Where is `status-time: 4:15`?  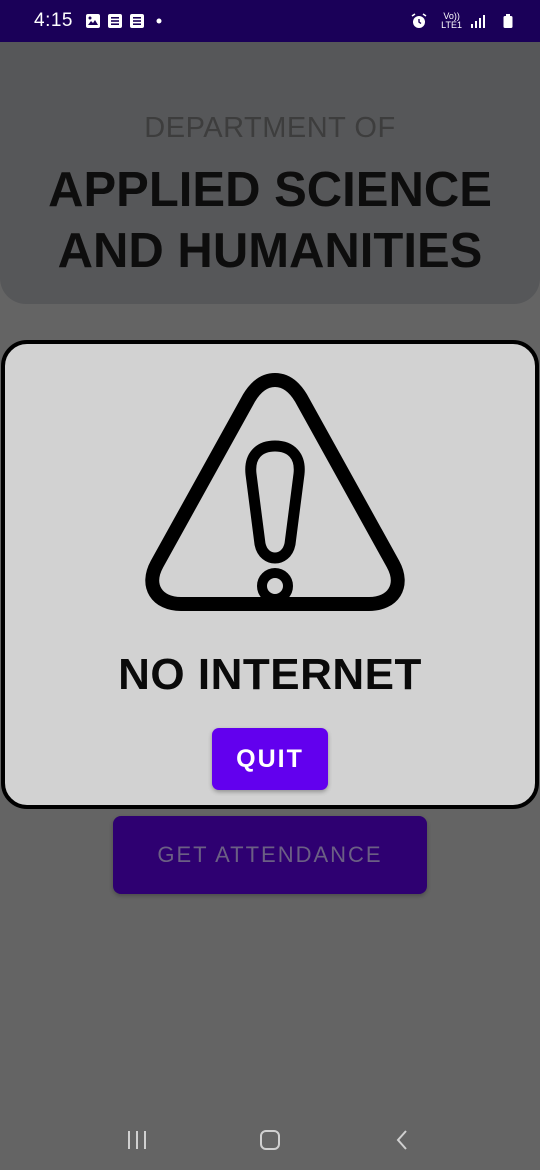 status-time: 4:15 is located at coordinates (53, 20).